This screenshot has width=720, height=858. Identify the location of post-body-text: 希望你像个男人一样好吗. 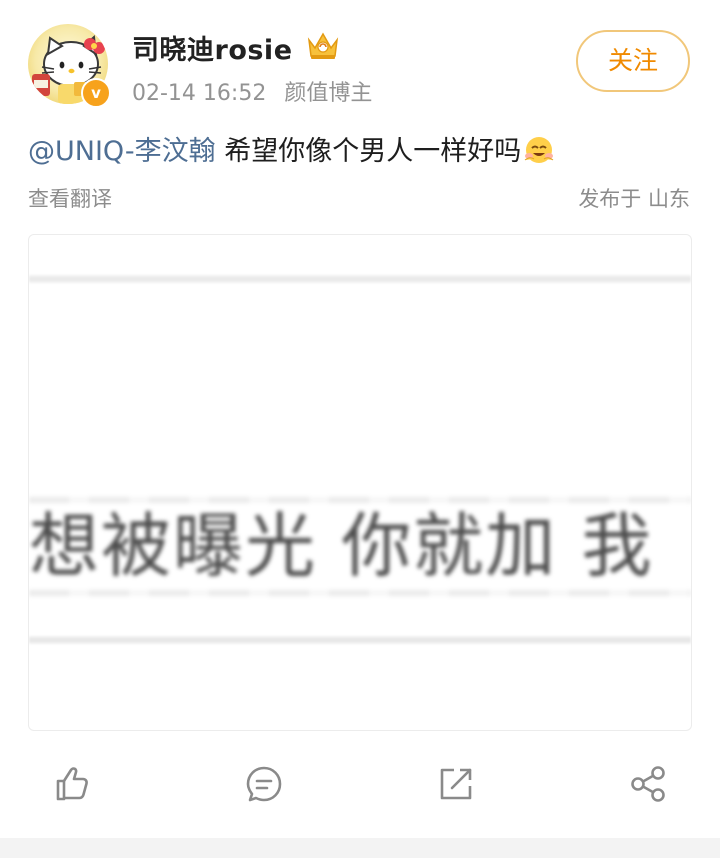
(368, 151).